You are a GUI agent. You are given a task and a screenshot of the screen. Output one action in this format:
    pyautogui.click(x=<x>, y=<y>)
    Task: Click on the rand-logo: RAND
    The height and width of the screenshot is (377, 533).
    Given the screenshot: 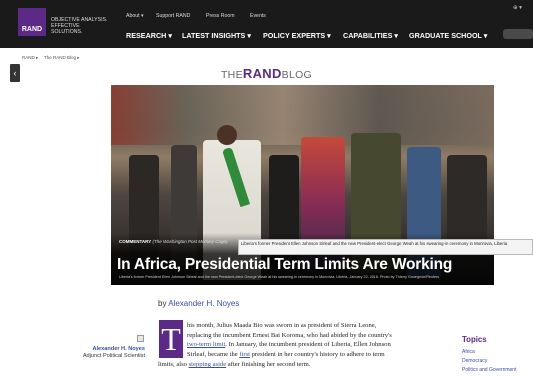 What is the action you would take?
    pyautogui.click(x=32, y=22)
    